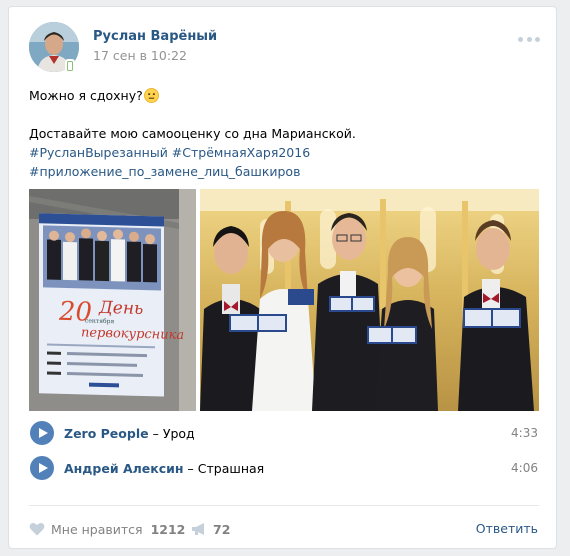 This screenshot has width=570, height=556. Describe the element at coordinates (198, 529) in the screenshot. I see `megaphone-icon` at that location.